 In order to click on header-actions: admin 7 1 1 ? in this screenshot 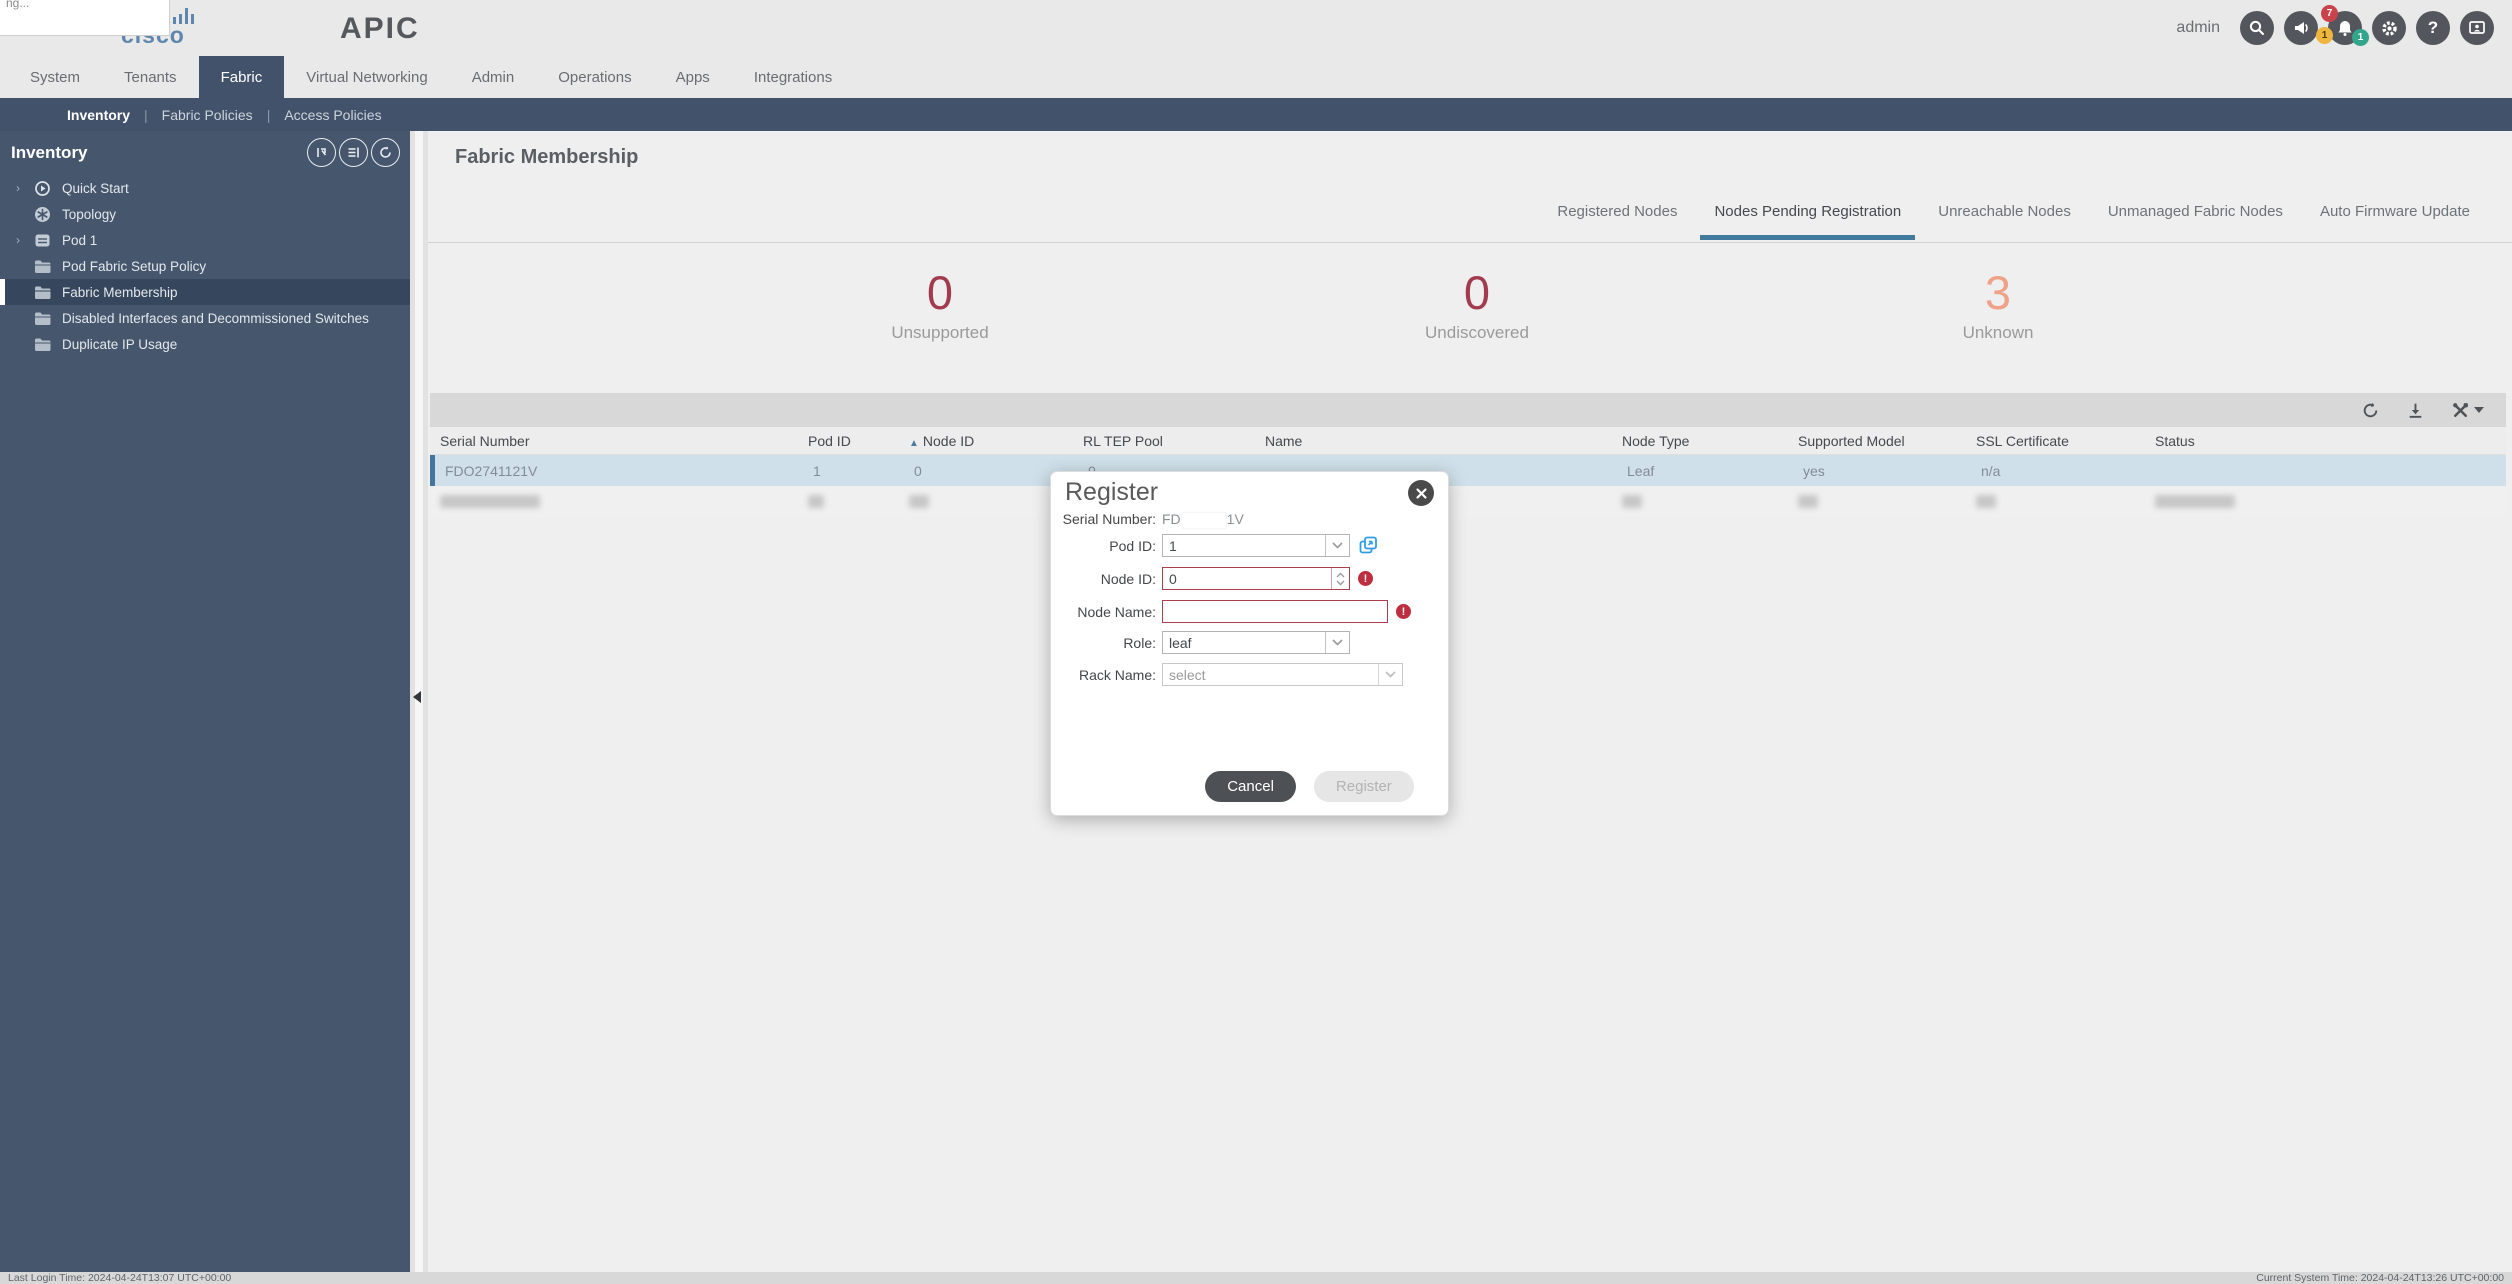, I will do `click(2335, 25)`.